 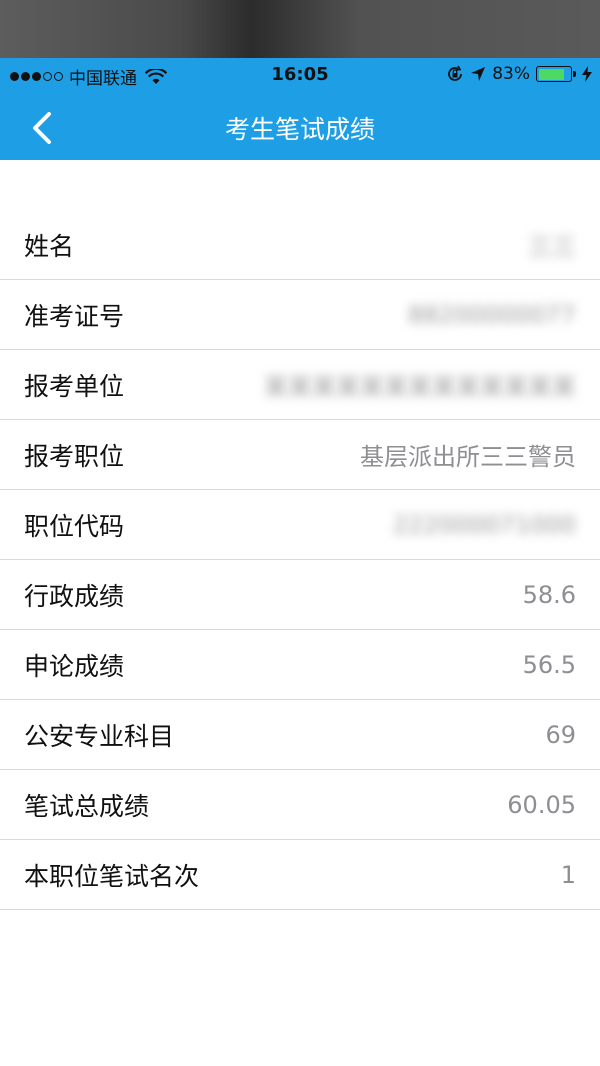 I want to click on navigation-bar: 考生笔试成绩, so click(x=300, y=126).